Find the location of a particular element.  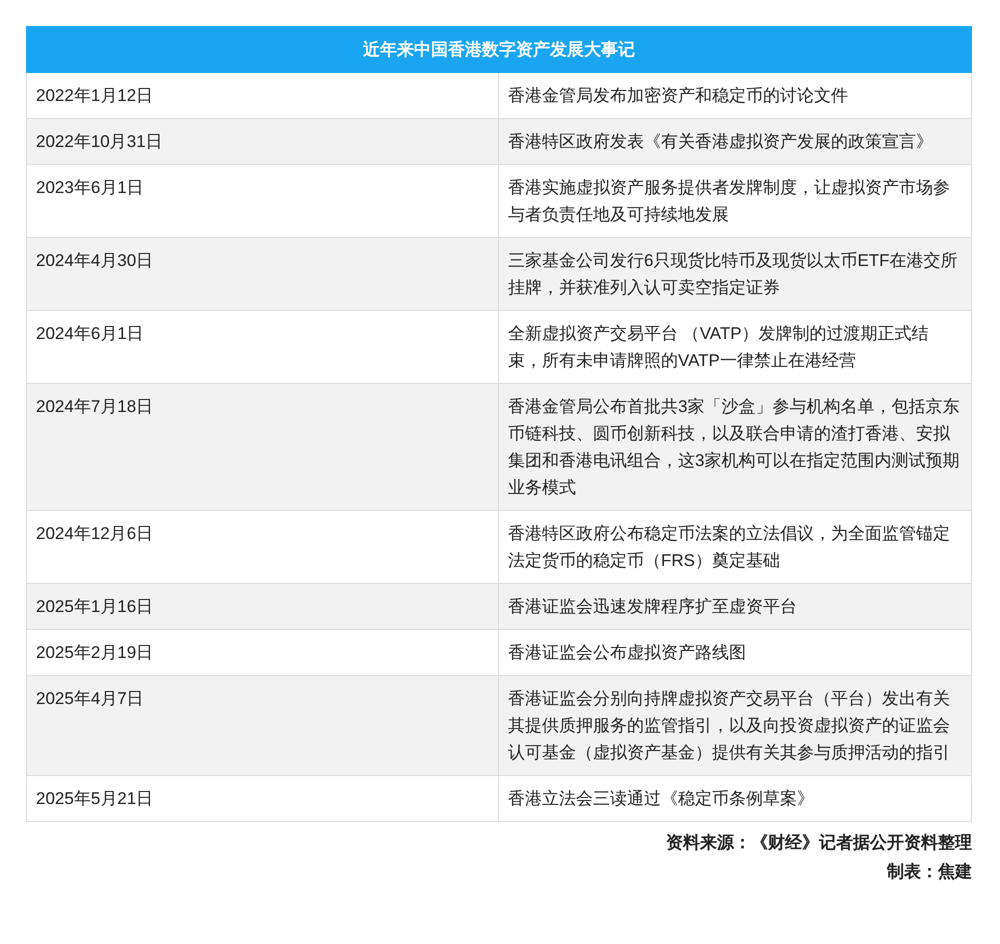

credit-note: 制表：焦建 is located at coordinates (929, 872).